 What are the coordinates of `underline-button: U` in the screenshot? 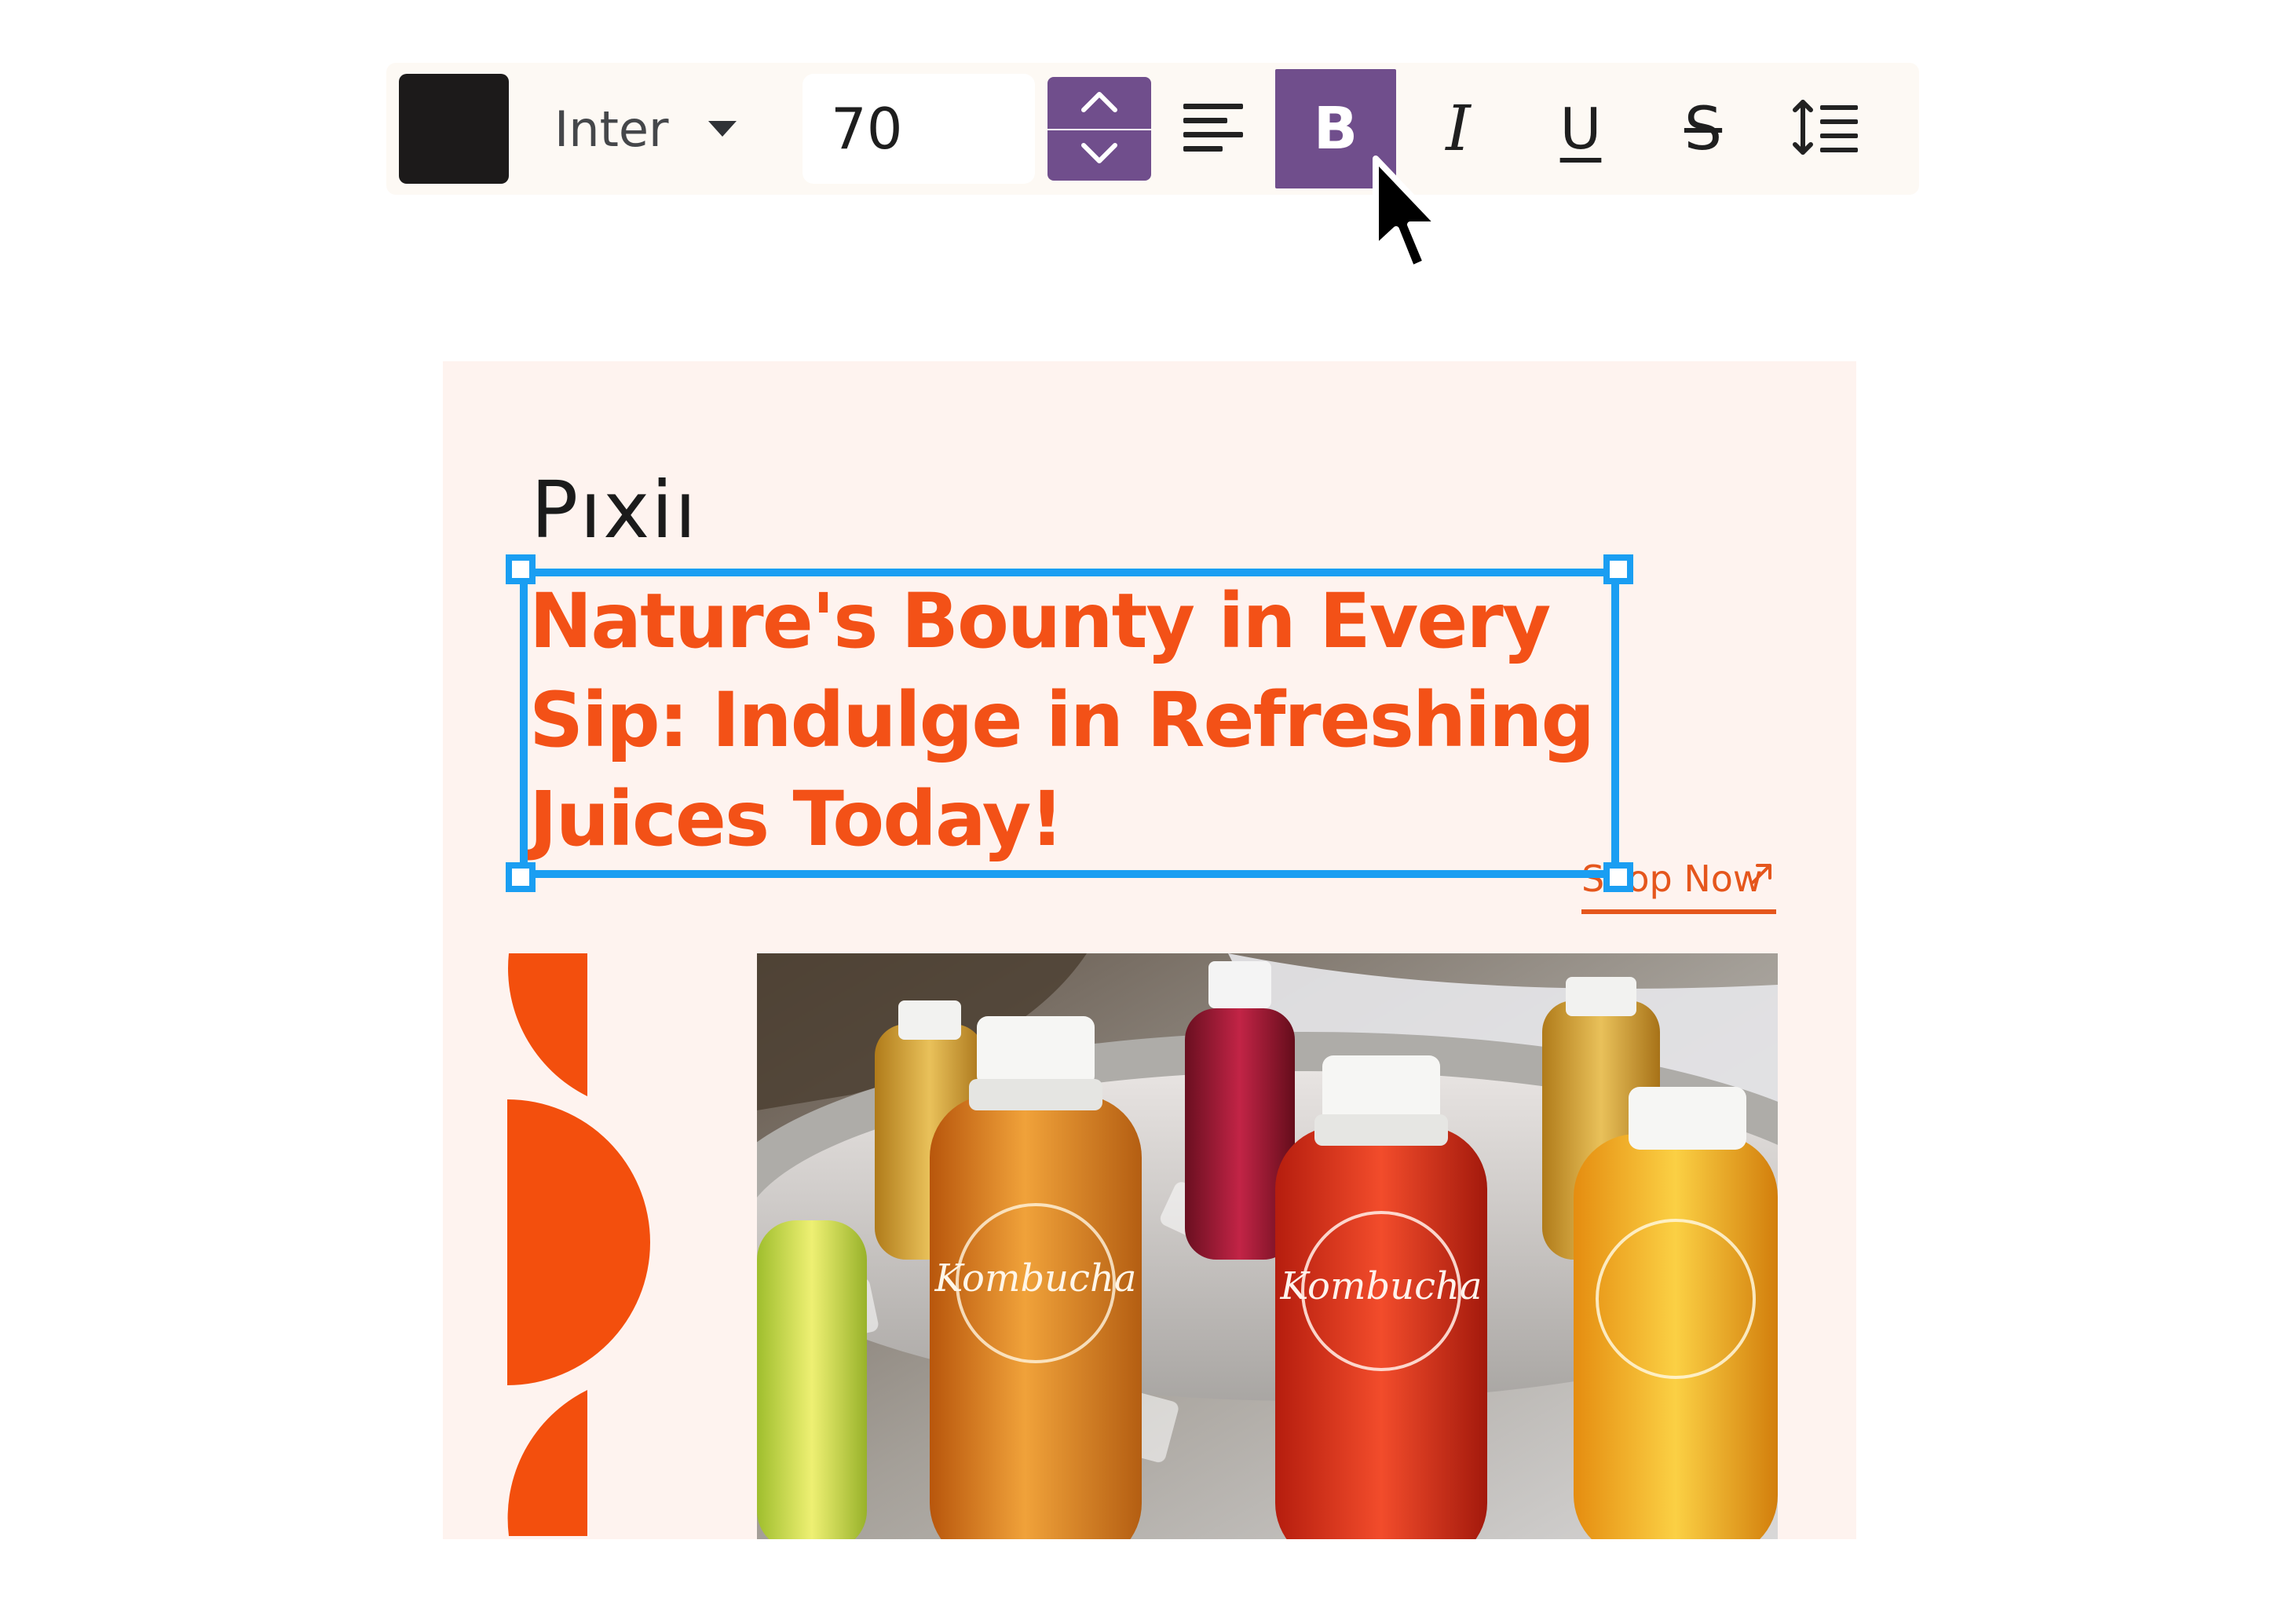 It's located at (1581, 128).